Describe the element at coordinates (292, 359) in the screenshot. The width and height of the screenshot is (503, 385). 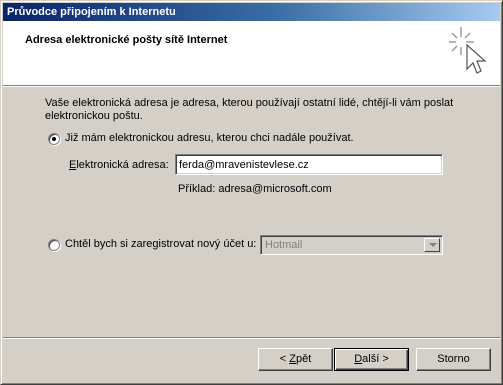
I see `back-button-access-key: Z` at that location.